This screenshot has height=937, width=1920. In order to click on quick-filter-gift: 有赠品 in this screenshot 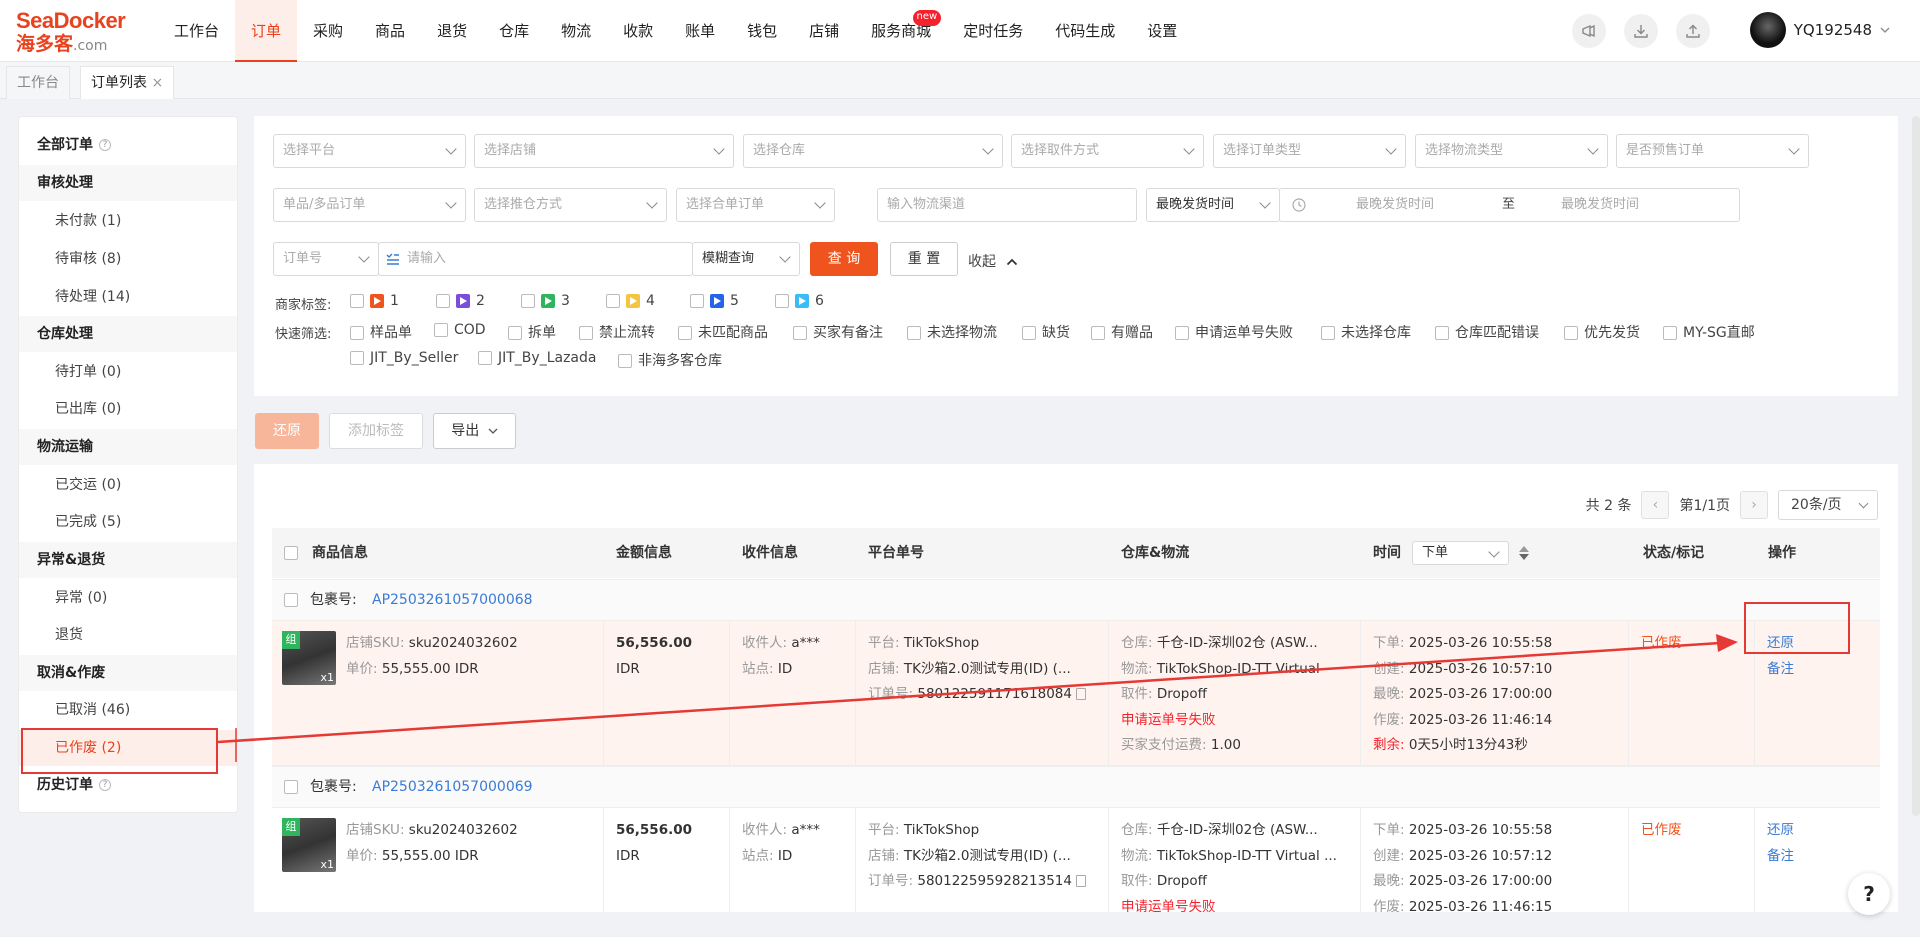, I will do `click(1122, 332)`.